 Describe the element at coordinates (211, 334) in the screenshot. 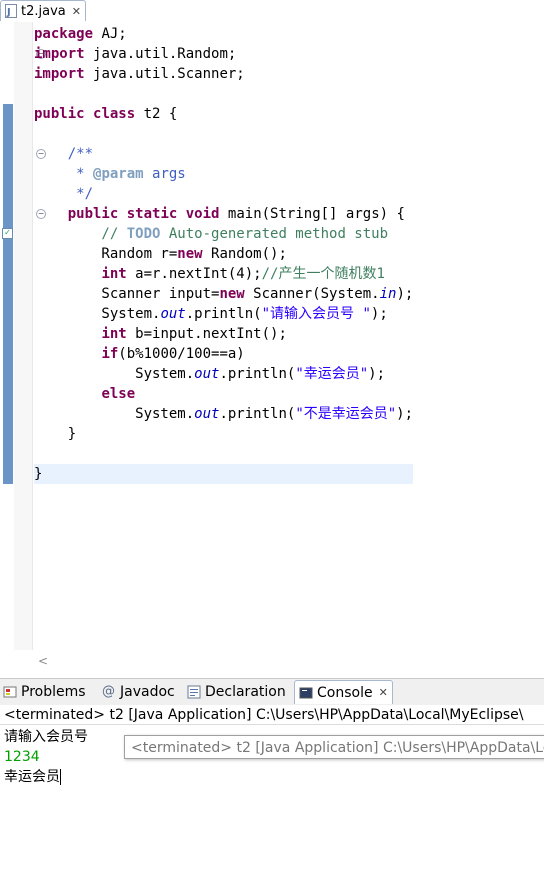

I see `code-token: b=input.nextInt();` at that location.